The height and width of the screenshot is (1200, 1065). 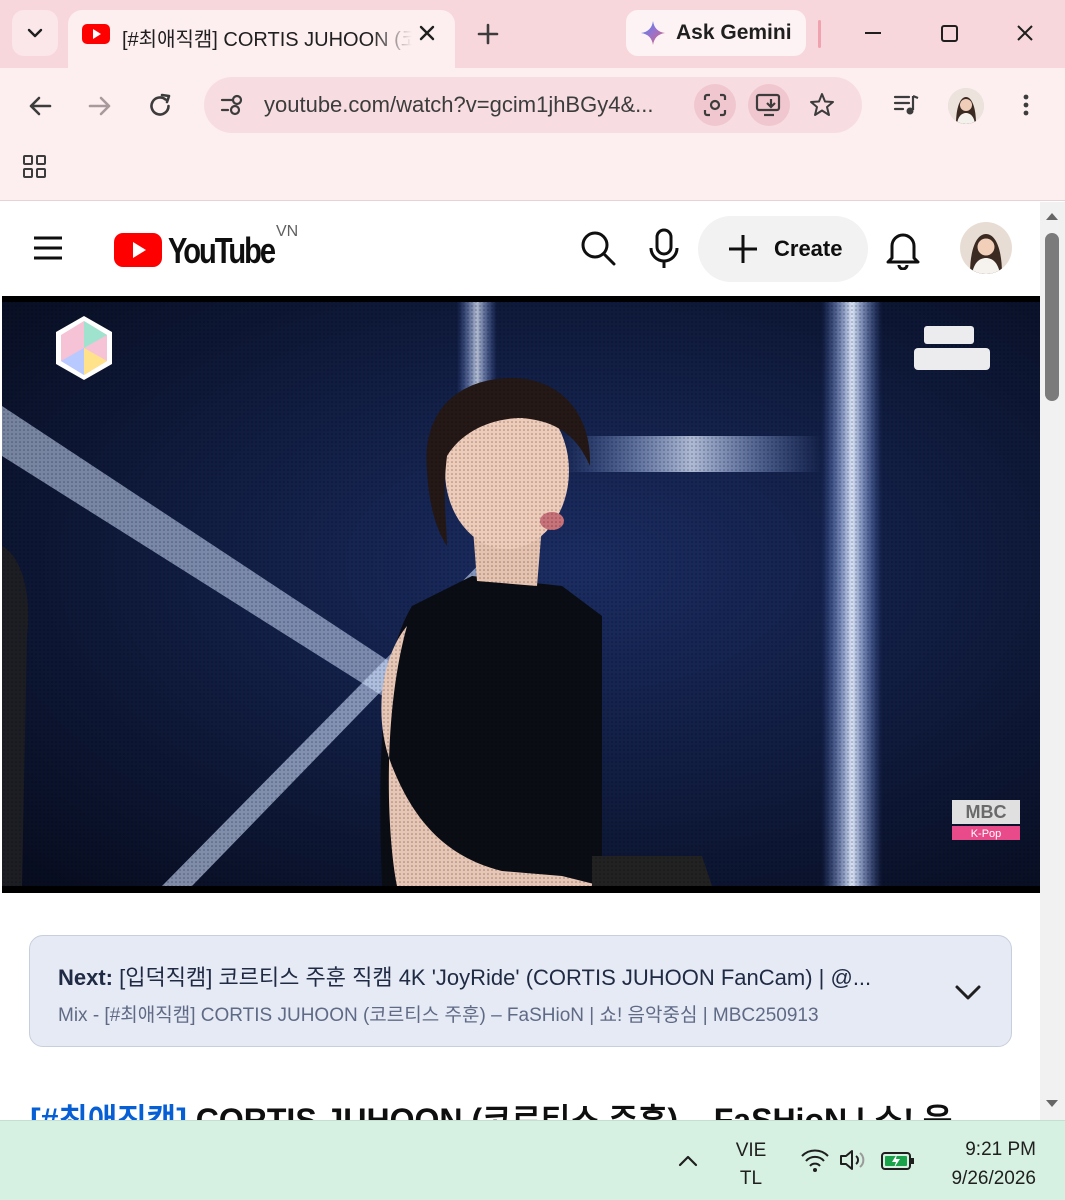 I want to click on chevron-down-icon, so click(x=35, y=33).